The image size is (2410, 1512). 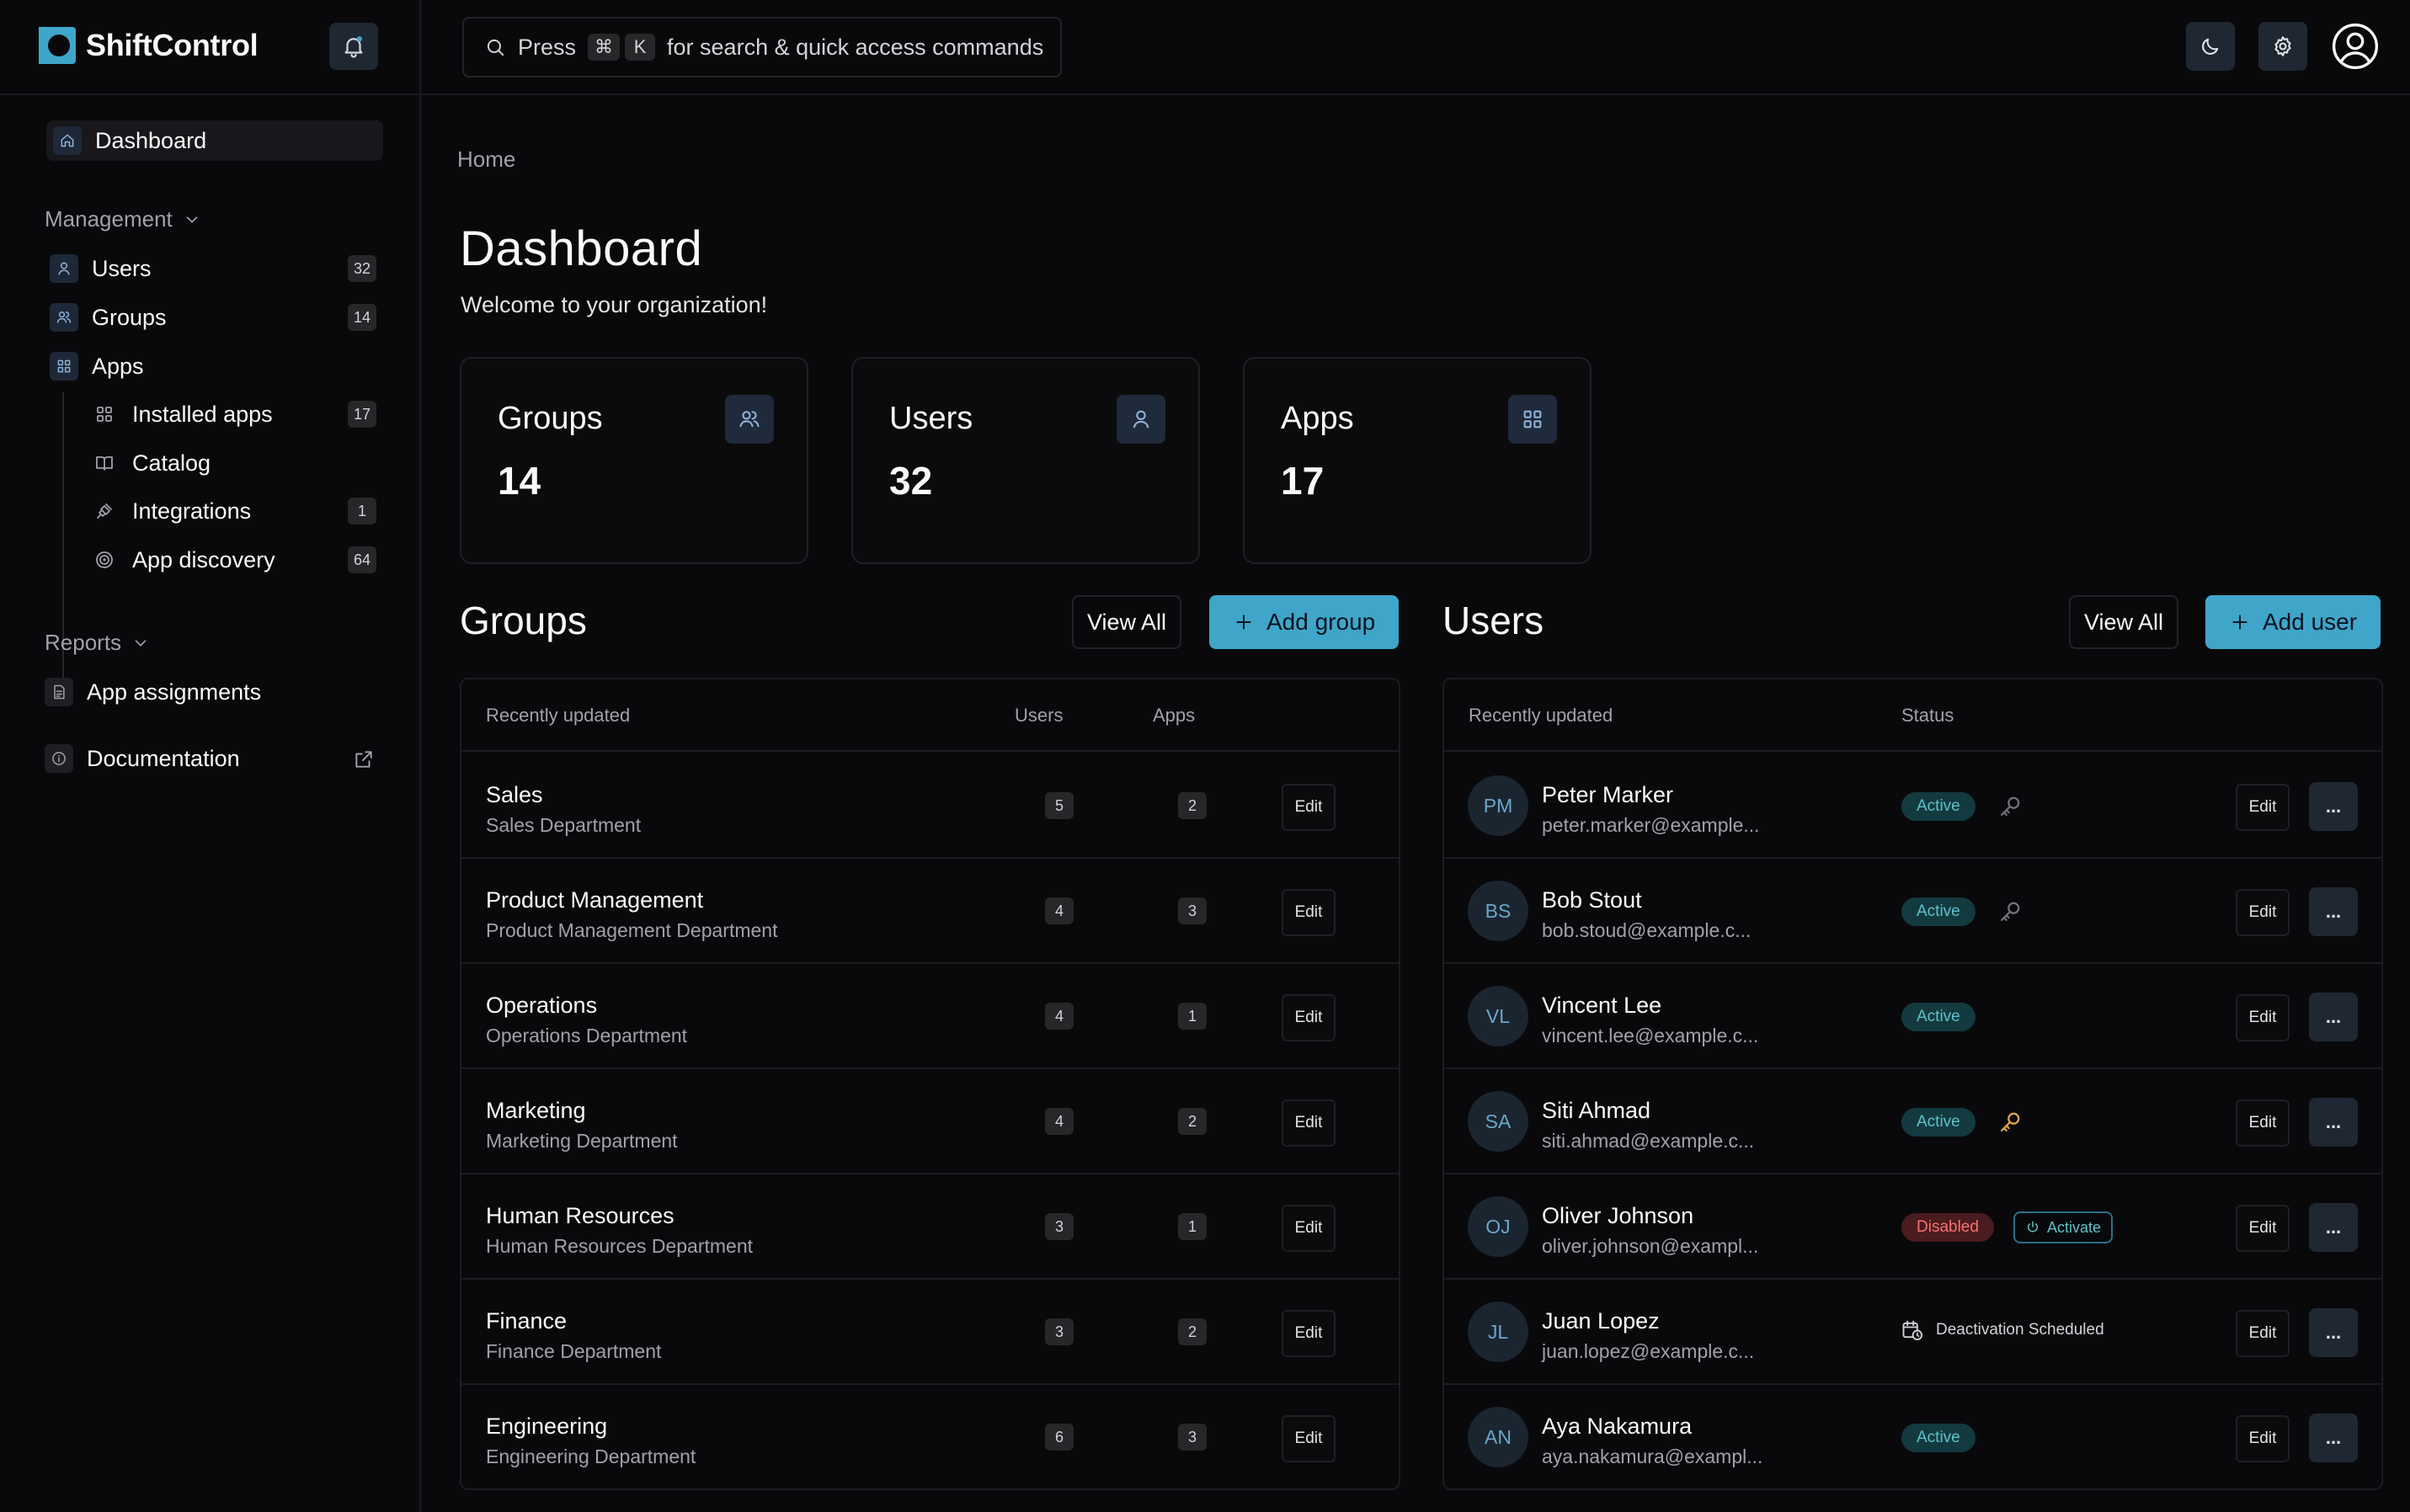 What do you see at coordinates (174, 692) in the screenshot?
I see `sidebar-item-label: App assignments` at bounding box center [174, 692].